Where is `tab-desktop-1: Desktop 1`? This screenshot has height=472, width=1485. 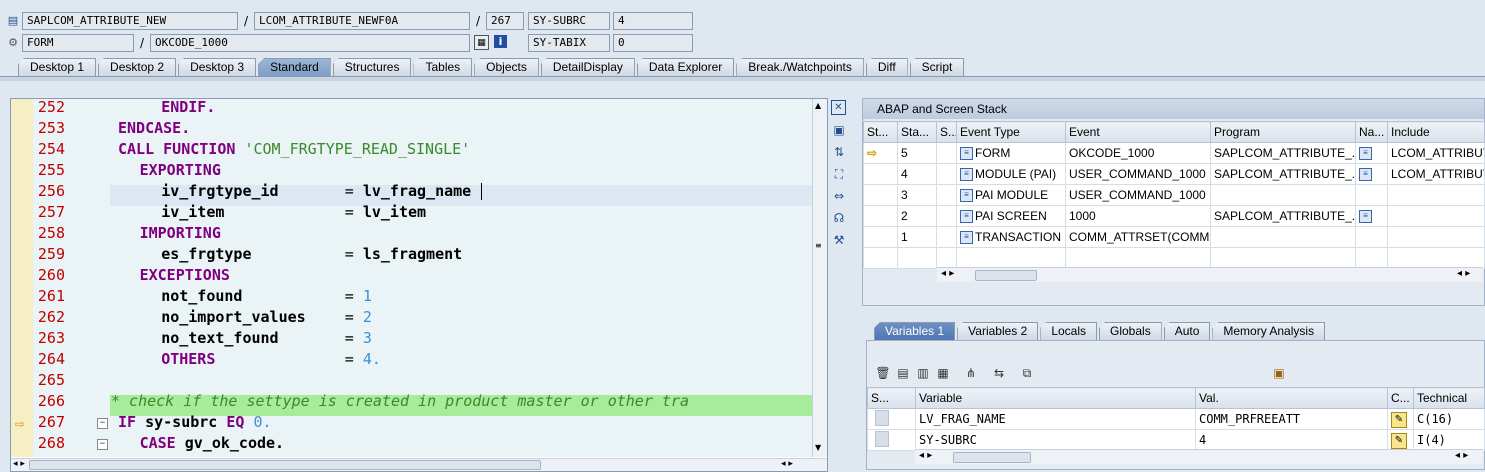
tab-desktop-1: Desktop 1 is located at coordinates (57, 67).